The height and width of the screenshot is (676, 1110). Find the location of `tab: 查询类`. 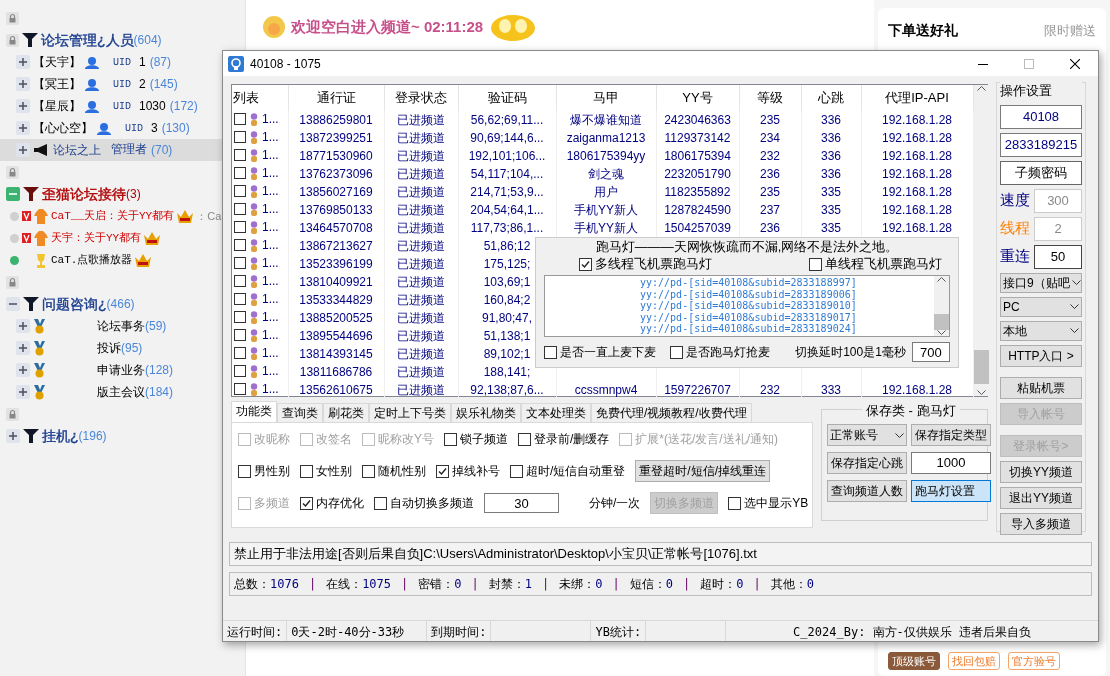

tab: 查询类 is located at coordinates (300, 412).